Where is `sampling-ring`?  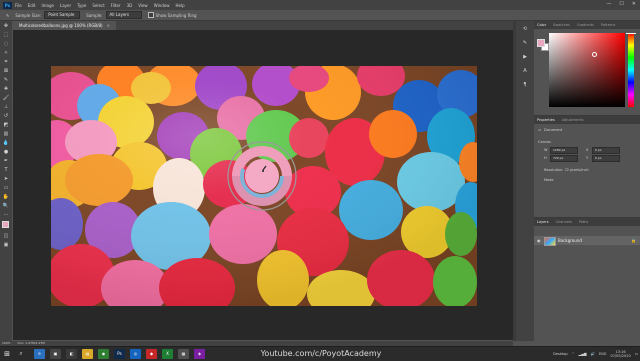
sampling-ring is located at coordinates (262, 176).